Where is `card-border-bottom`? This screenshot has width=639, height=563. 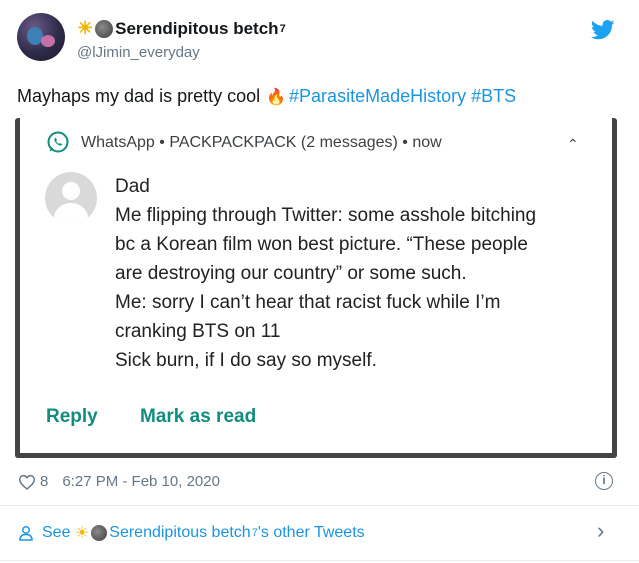
card-border-bottom is located at coordinates (316, 455).